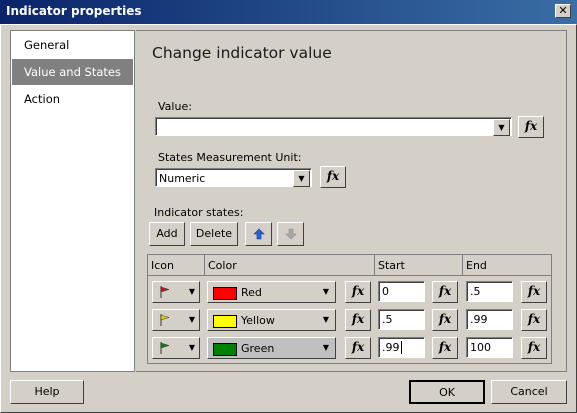 The image size is (577, 413). I want to click on color-picker: Green ▼, so click(271, 348).